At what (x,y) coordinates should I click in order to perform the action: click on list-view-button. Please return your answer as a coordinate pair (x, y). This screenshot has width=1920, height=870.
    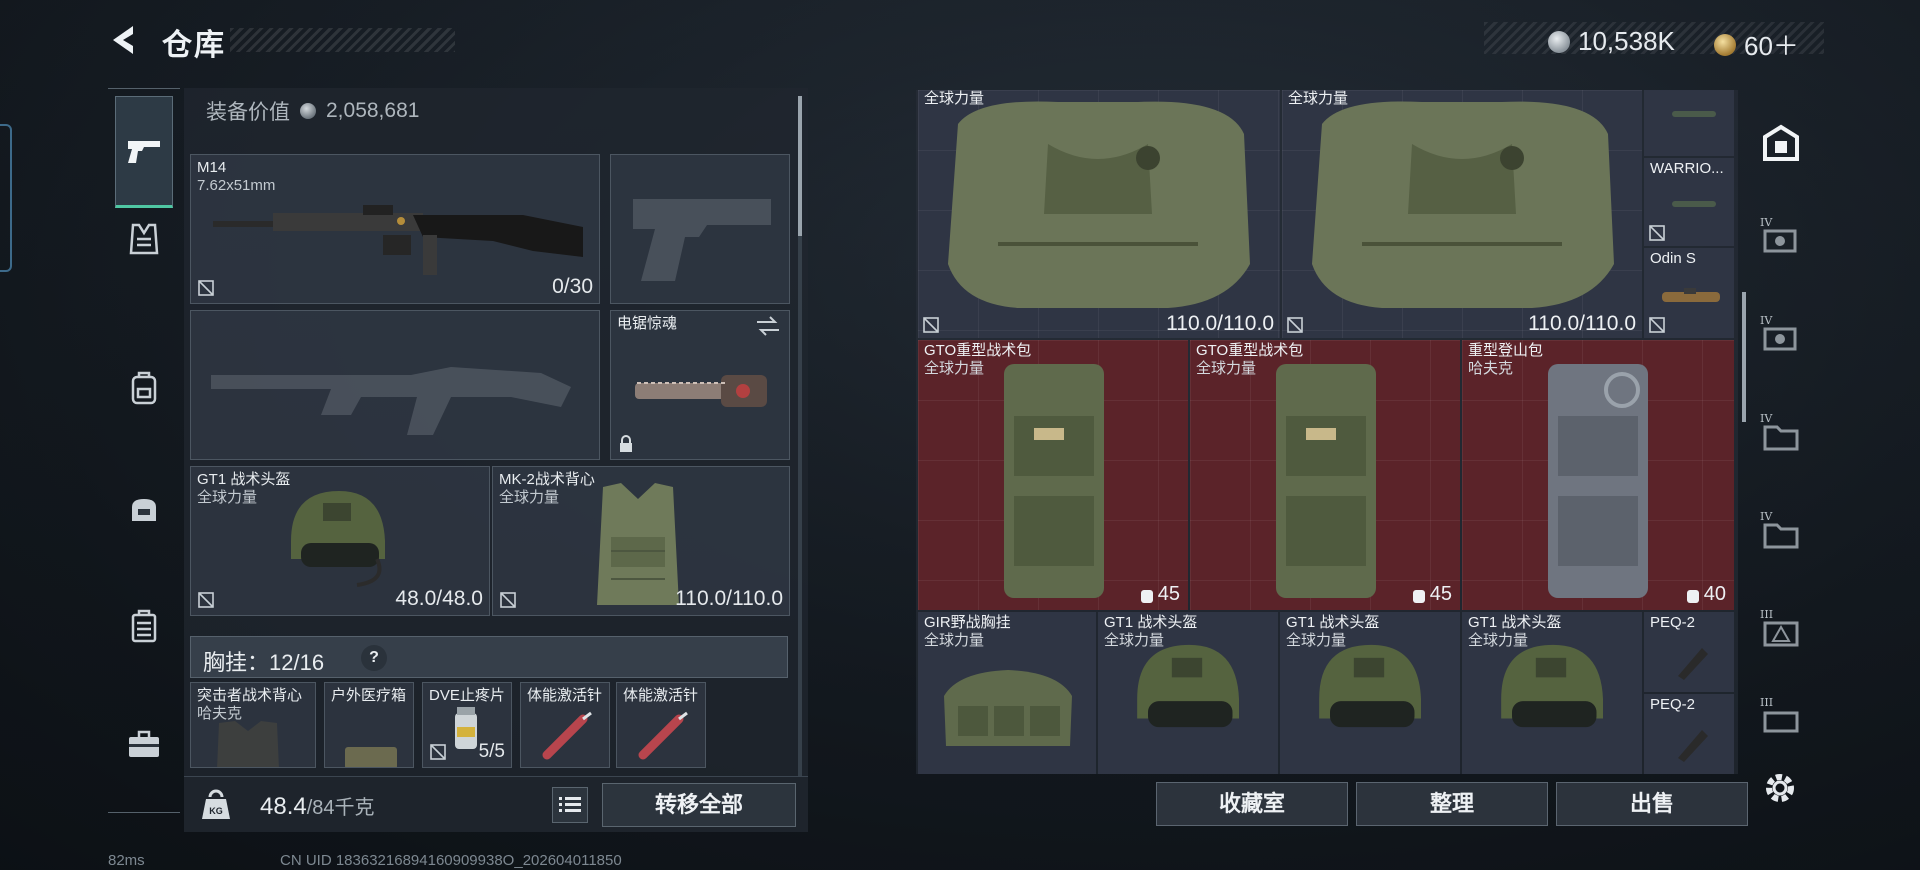
    Looking at the image, I should click on (570, 805).